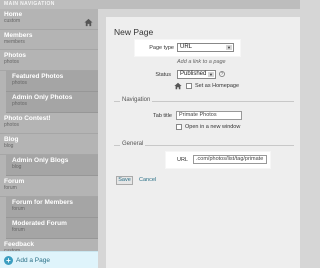 The width and height of the screenshot is (320, 268). What do you see at coordinates (18, 35) in the screenshot?
I see `sidebar-item-label: Members` at bounding box center [18, 35].